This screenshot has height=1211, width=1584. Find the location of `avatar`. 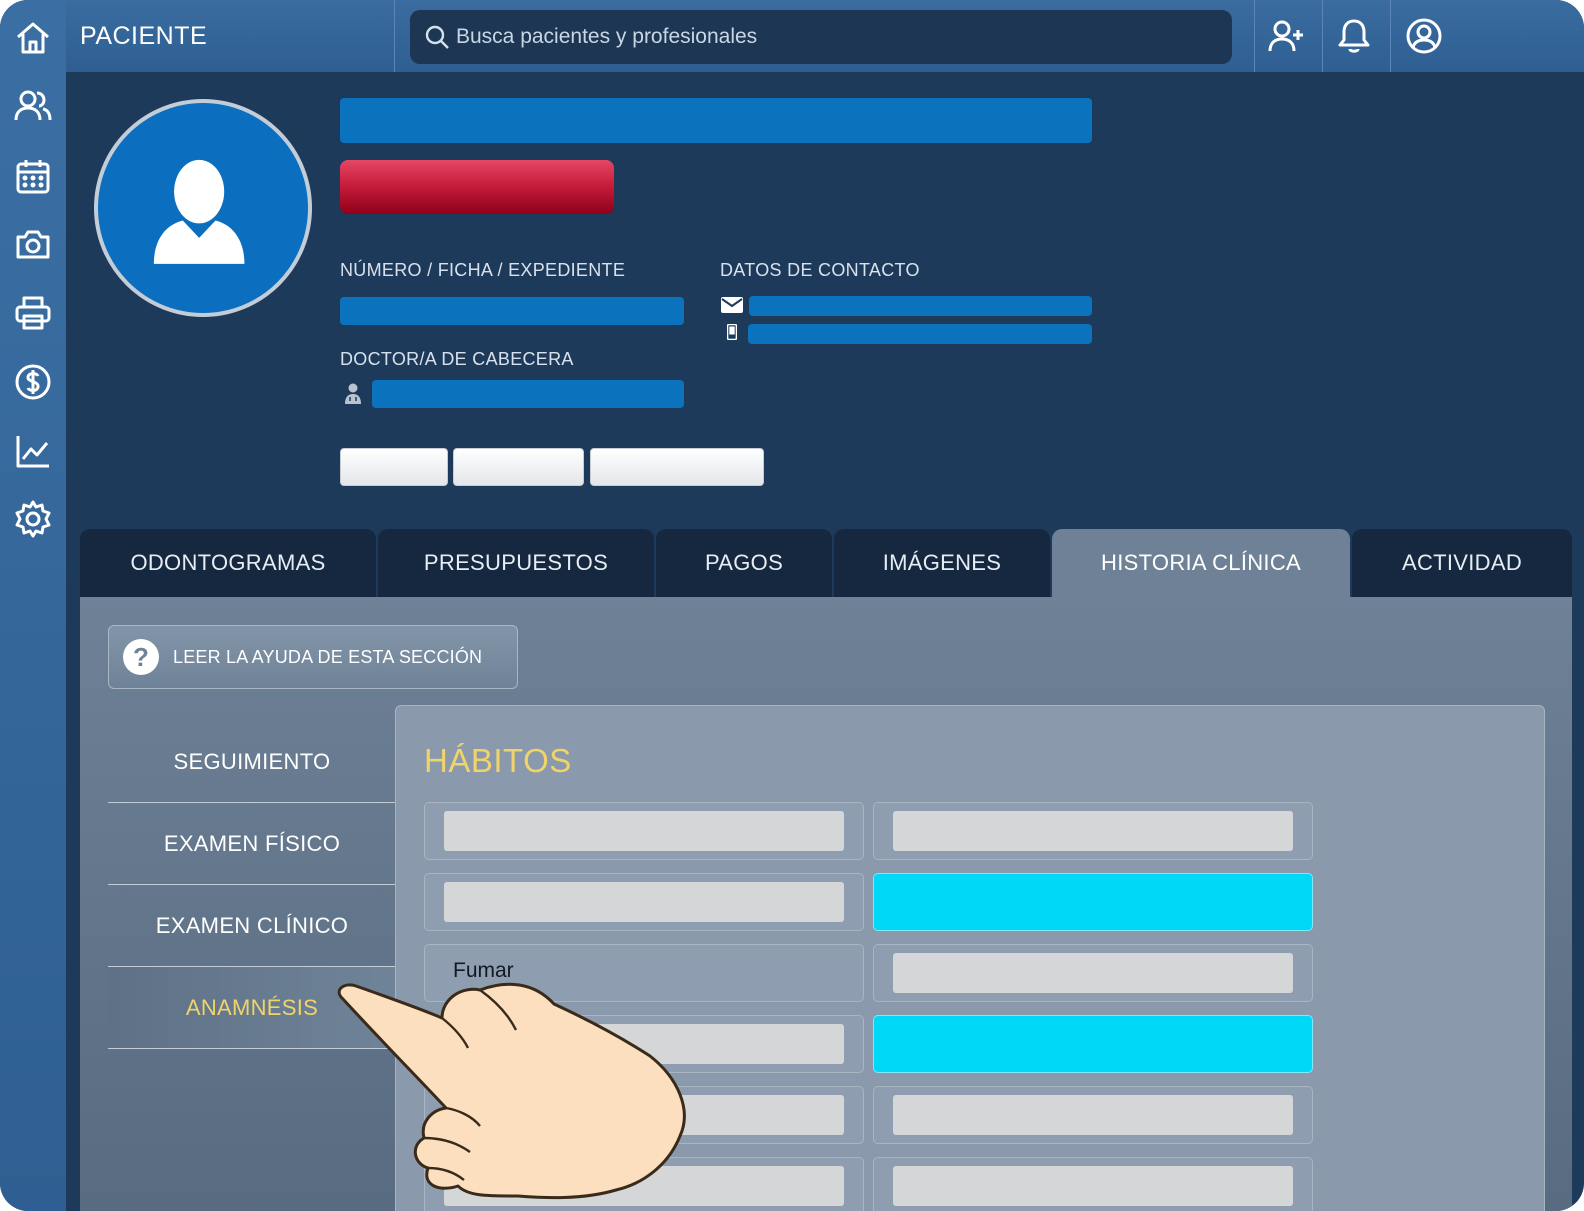

avatar is located at coordinates (203, 208).